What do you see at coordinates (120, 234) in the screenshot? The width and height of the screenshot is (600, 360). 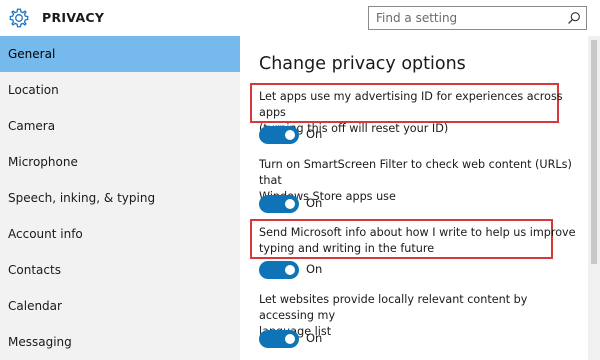 I see `sidebar-item-account-info: Account info` at bounding box center [120, 234].